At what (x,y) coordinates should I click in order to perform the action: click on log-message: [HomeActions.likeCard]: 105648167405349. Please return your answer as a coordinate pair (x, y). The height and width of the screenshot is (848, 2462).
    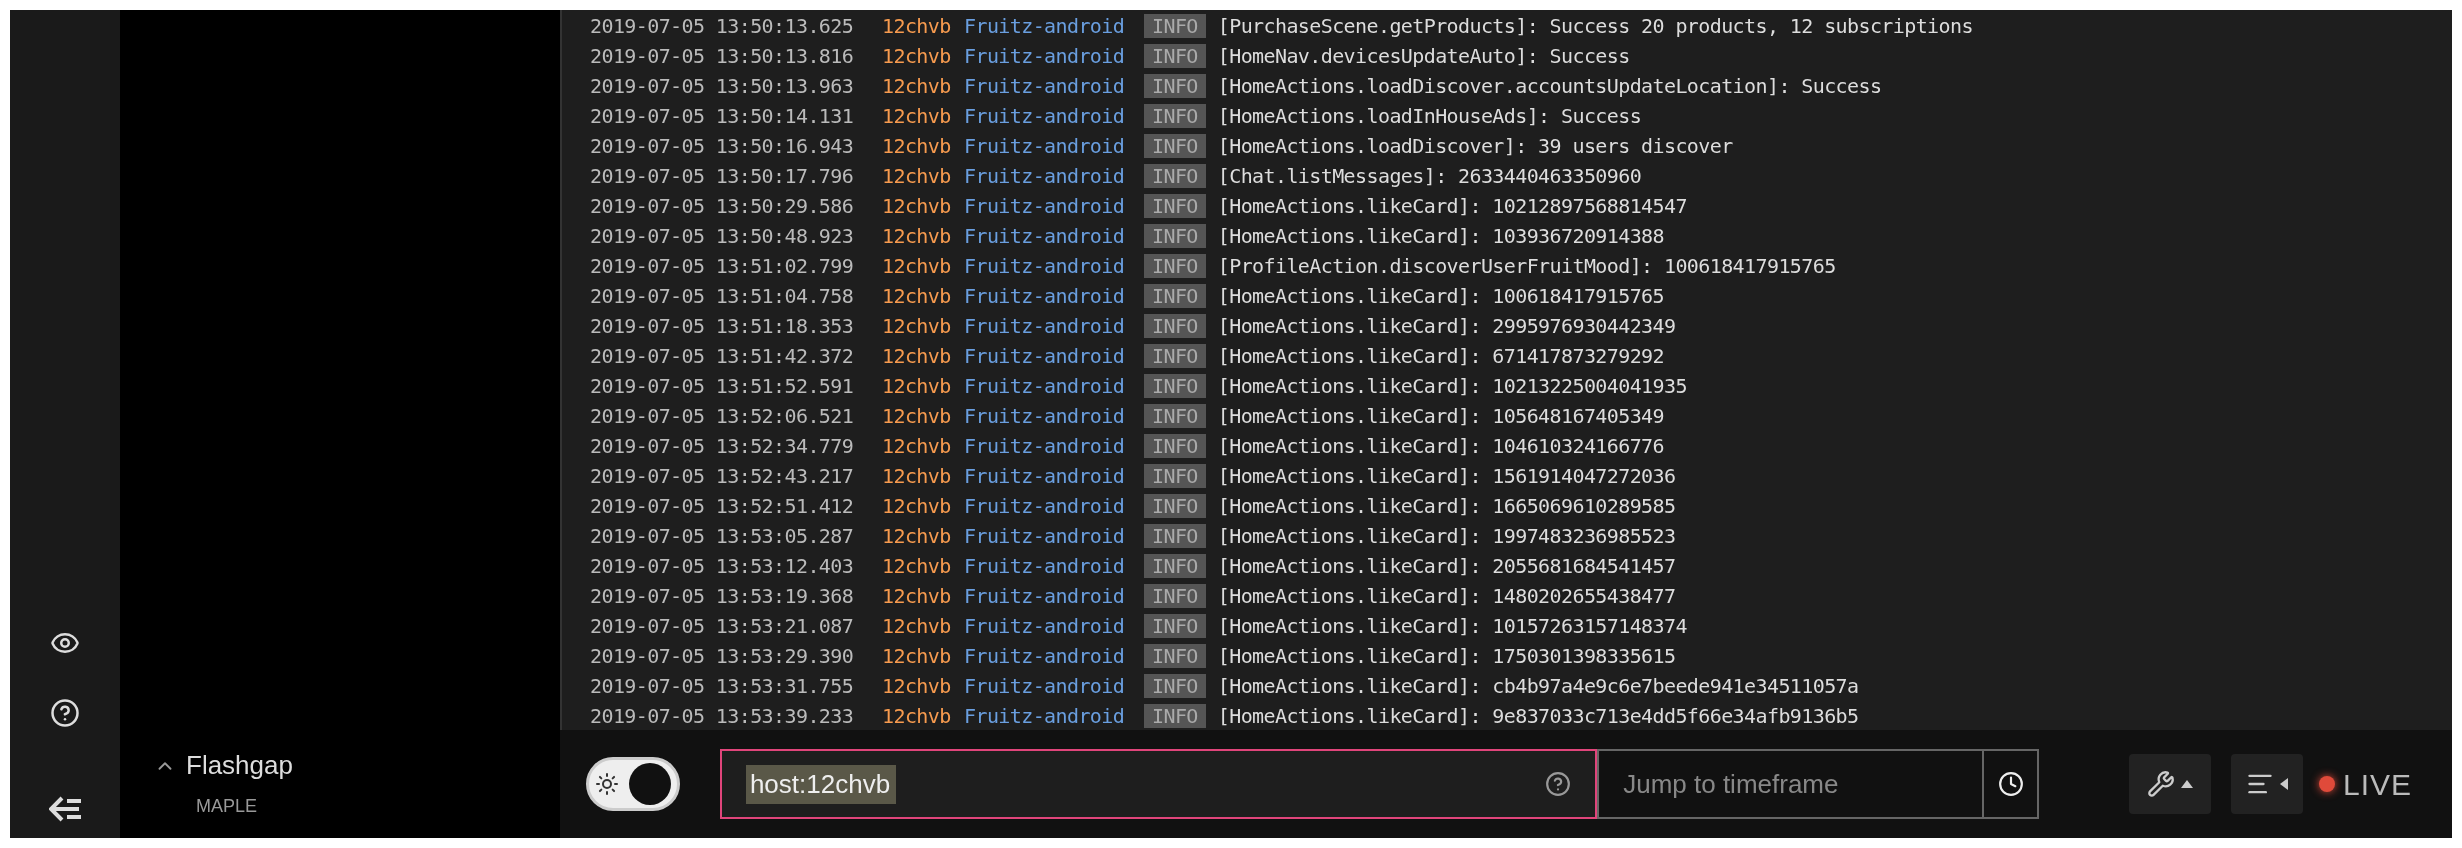
    Looking at the image, I should click on (1440, 416).